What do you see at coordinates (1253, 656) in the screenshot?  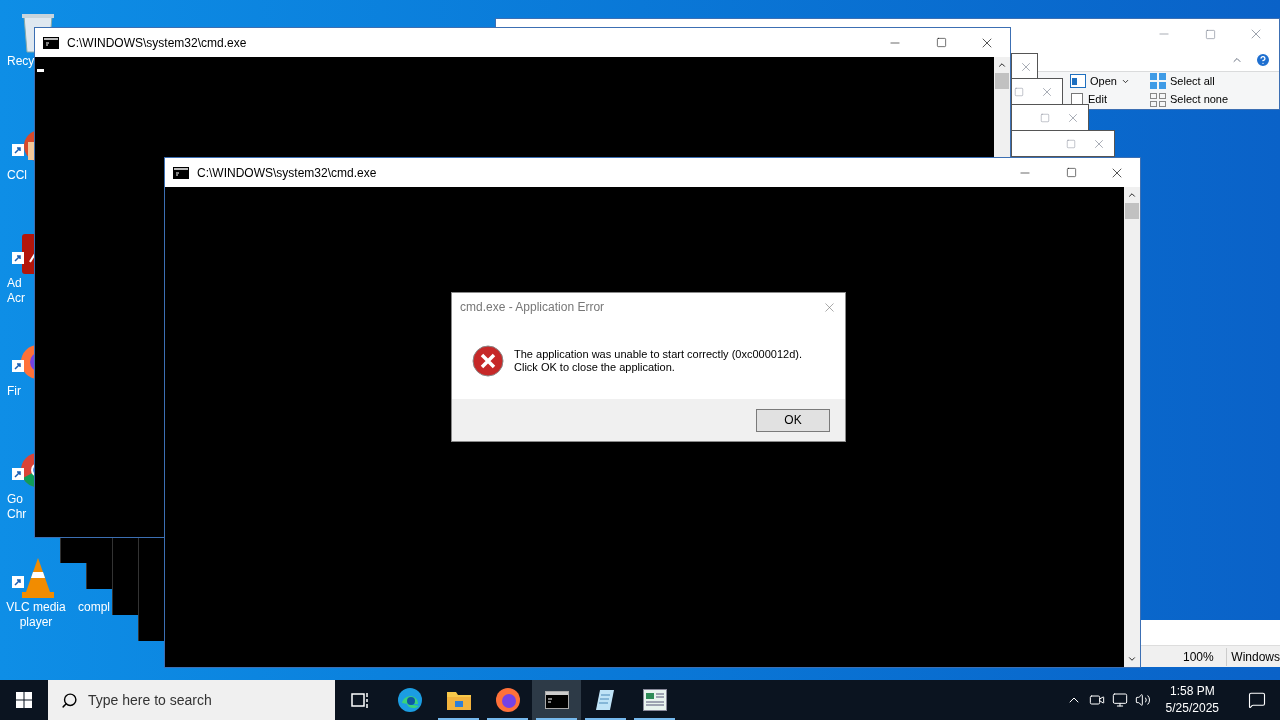 I see `line-ending: Windows` at bounding box center [1253, 656].